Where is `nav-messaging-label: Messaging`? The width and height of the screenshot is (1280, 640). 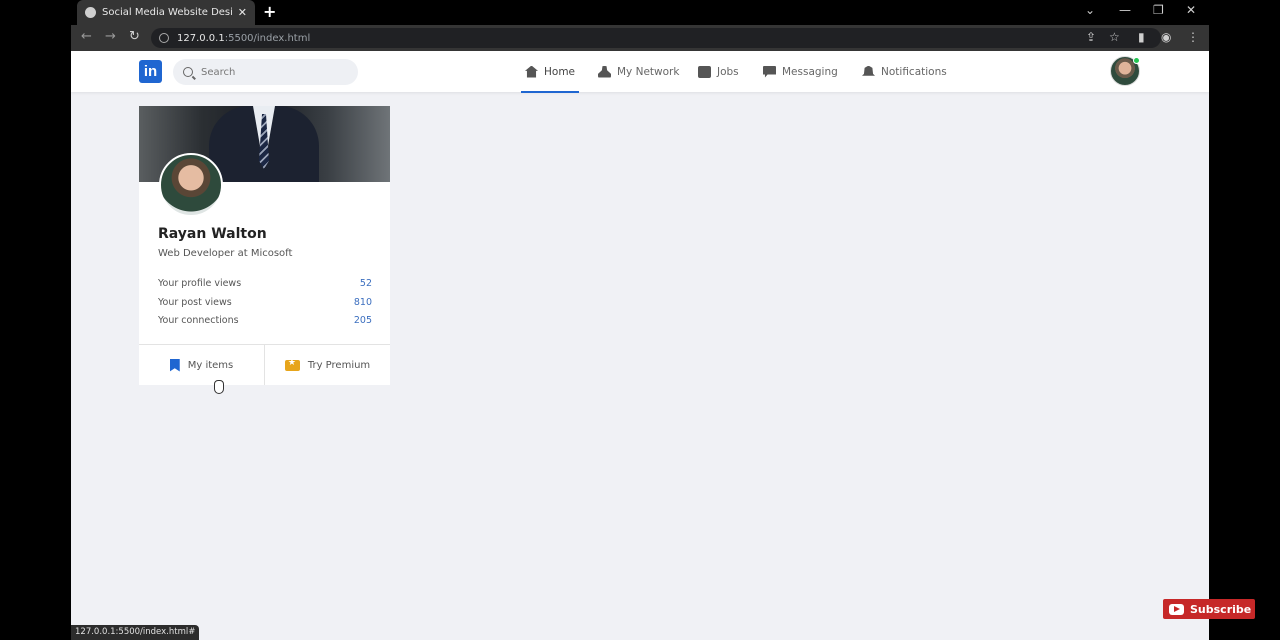
nav-messaging-label: Messaging is located at coordinates (810, 71).